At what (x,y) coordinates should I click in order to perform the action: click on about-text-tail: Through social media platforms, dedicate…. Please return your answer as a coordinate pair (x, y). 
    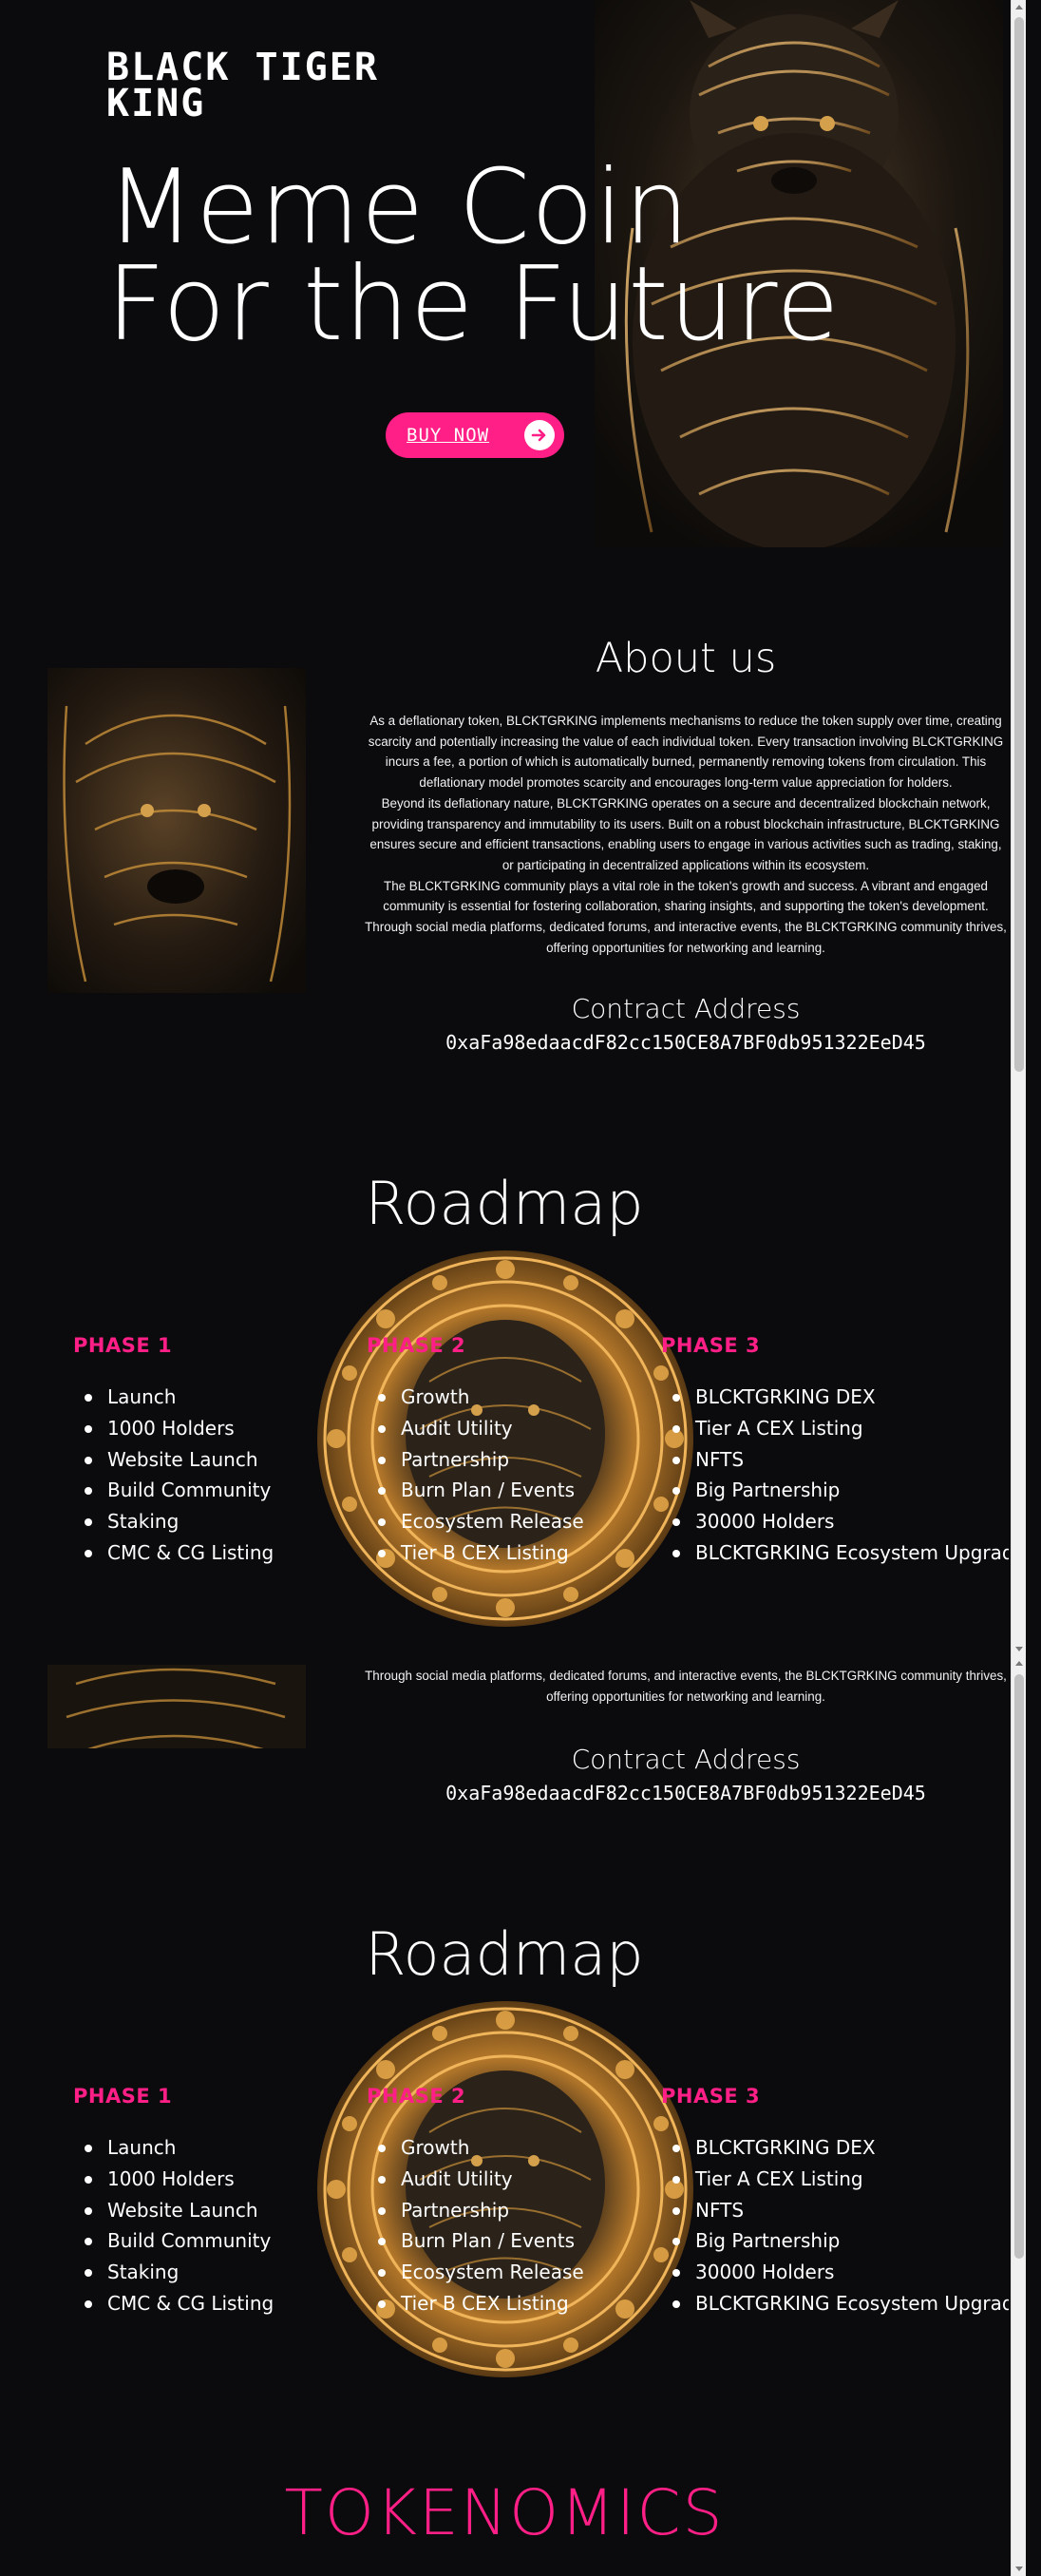
    Looking at the image, I should click on (686, 1686).